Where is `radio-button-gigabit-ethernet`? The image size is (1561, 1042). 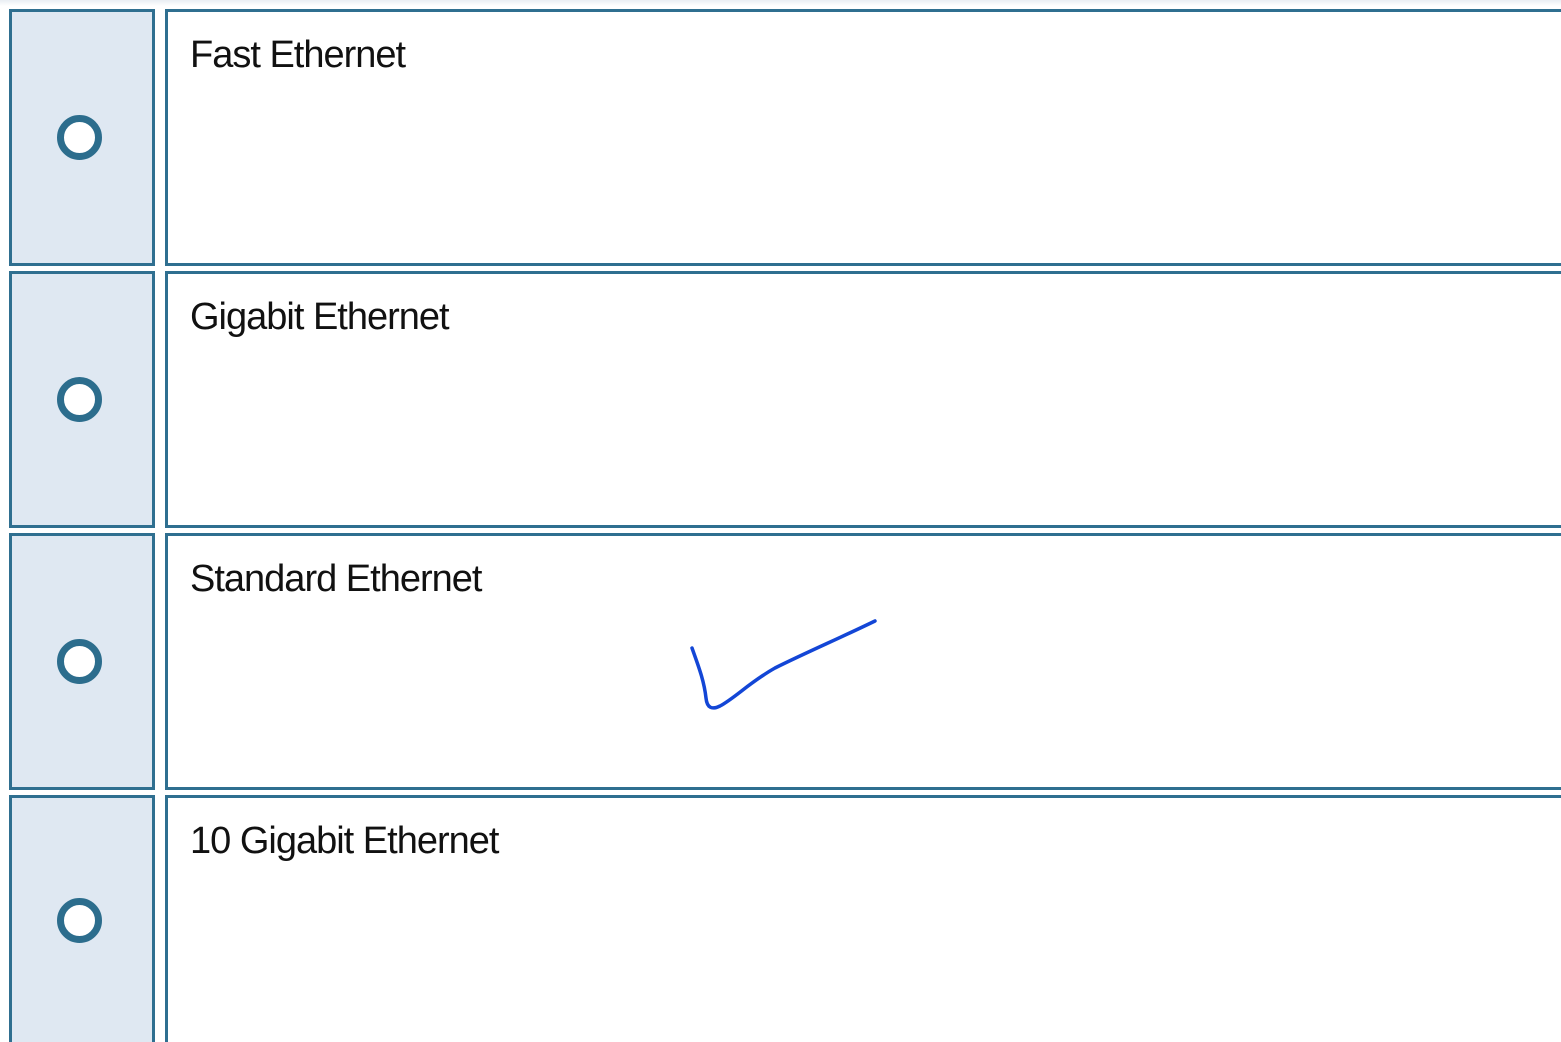 radio-button-gigabit-ethernet is located at coordinates (79, 399).